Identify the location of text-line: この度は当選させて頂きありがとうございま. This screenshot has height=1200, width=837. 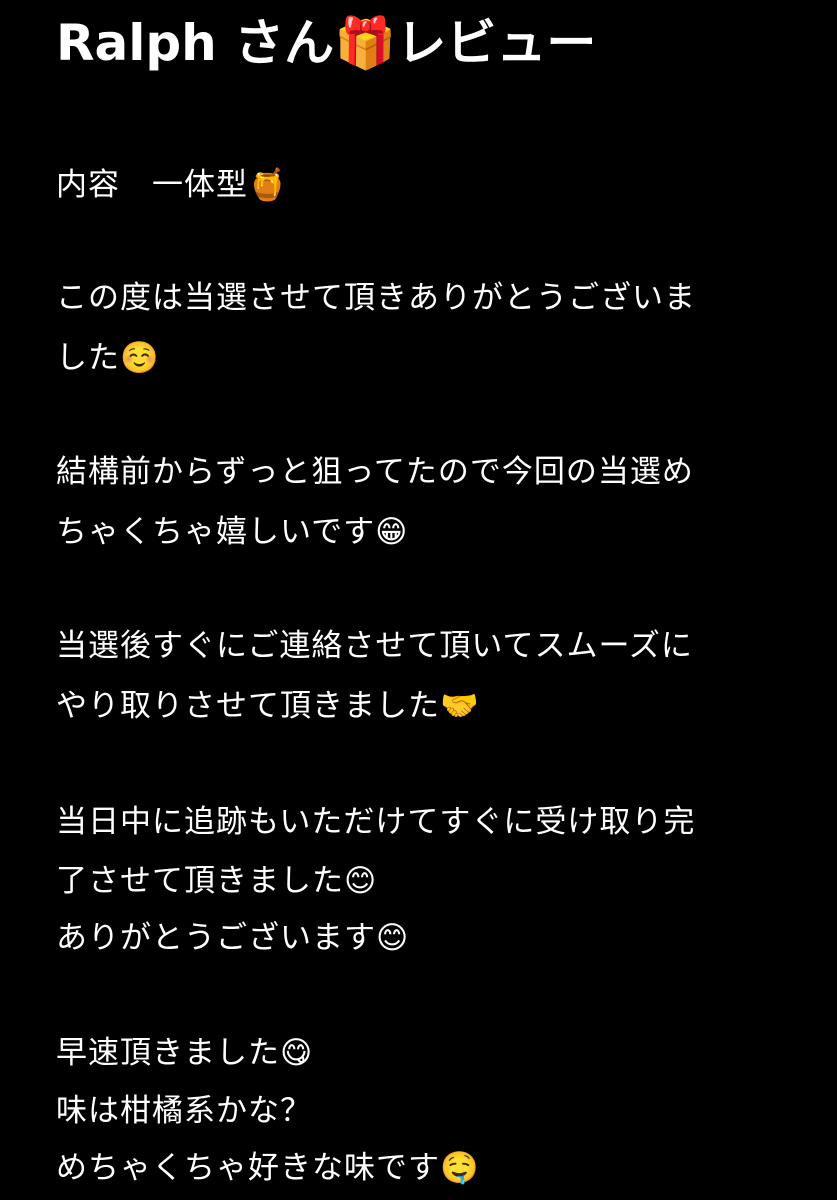
(376, 298).